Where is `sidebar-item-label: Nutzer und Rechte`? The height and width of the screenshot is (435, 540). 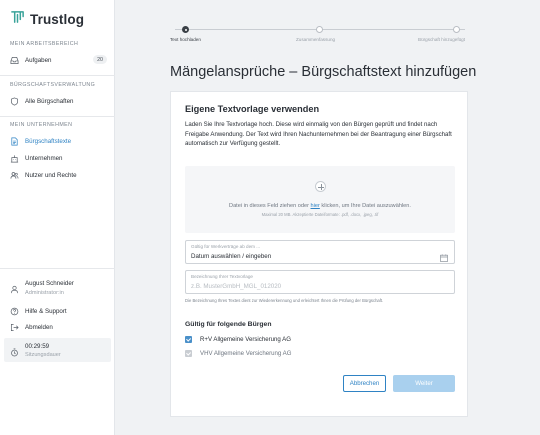
sidebar-item-label: Nutzer und Rechte is located at coordinates (51, 175).